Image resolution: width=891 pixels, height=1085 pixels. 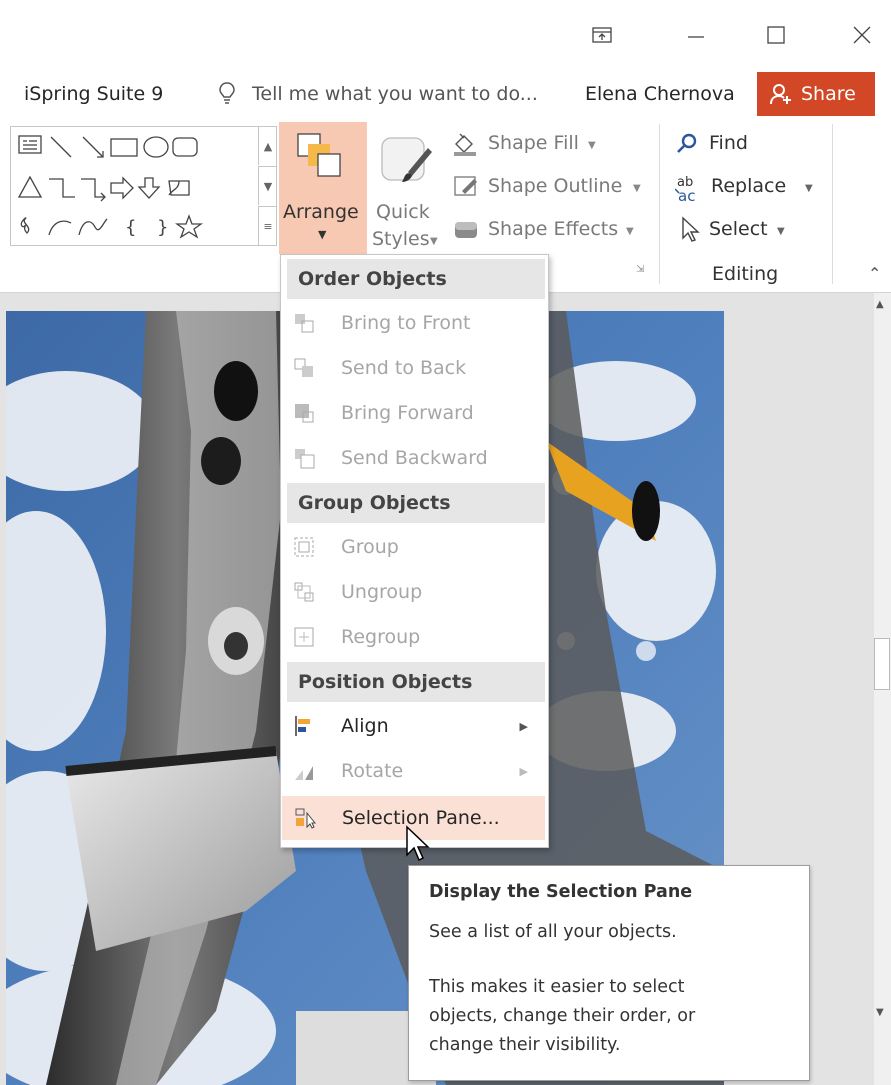 I want to click on quick-styles-label-2: Styles, so click(x=401, y=239).